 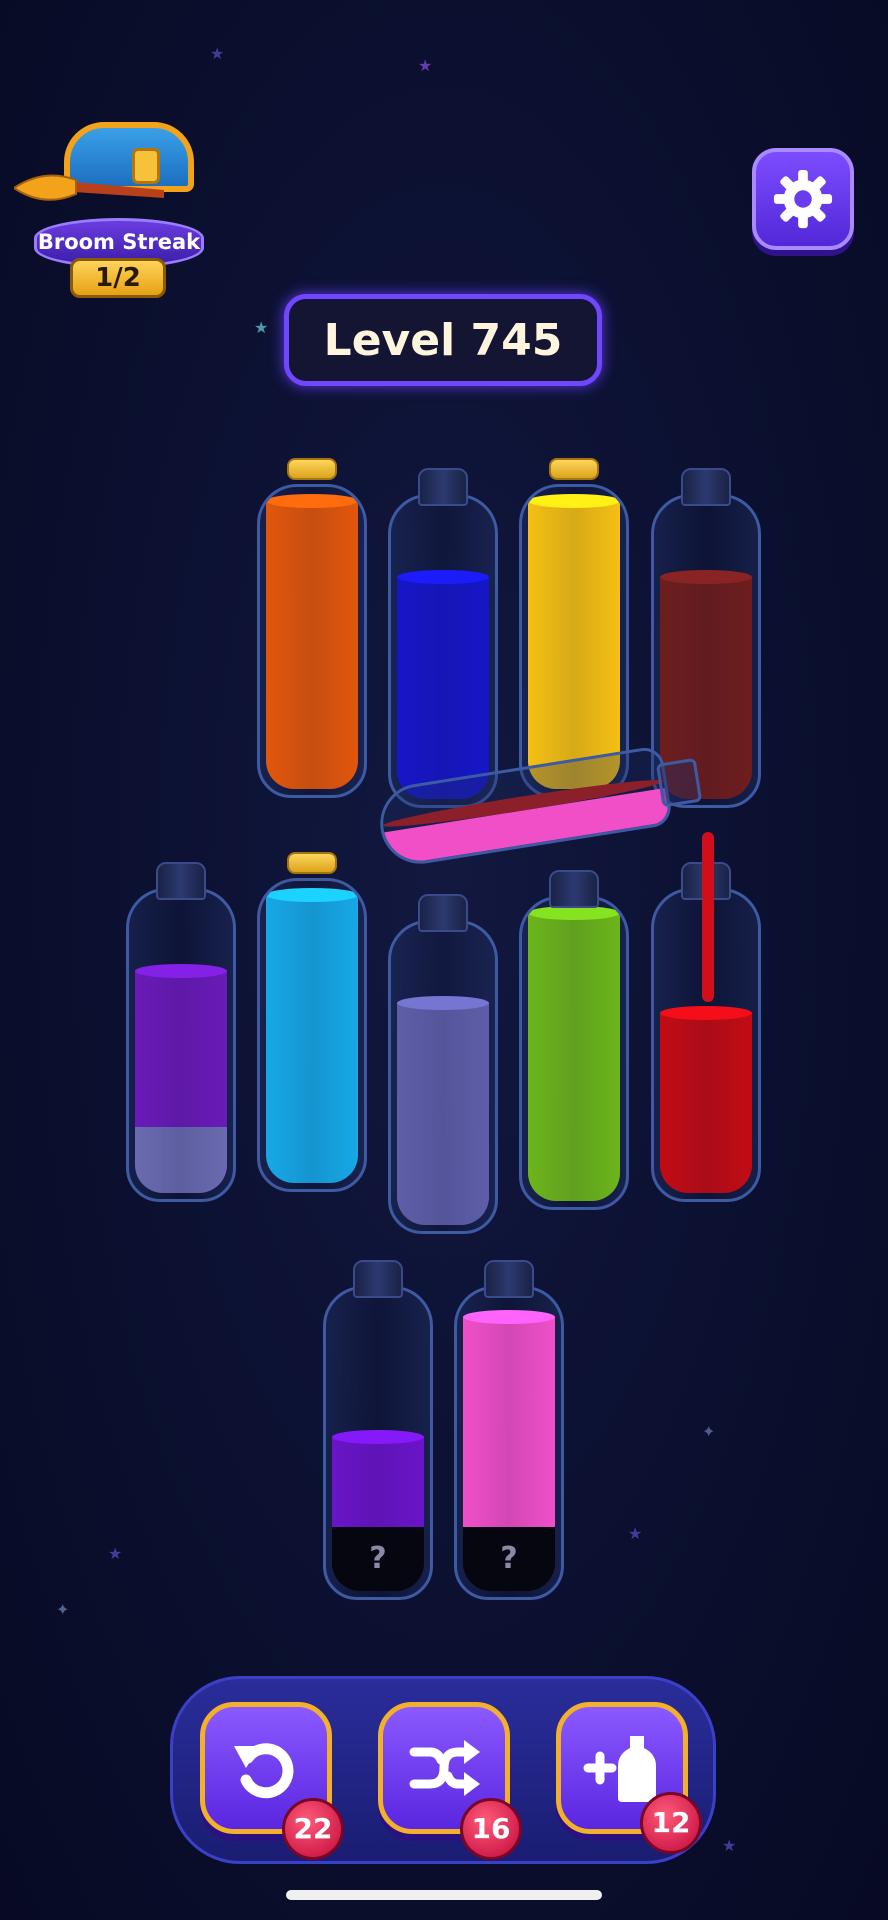 What do you see at coordinates (708, 917) in the screenshot?
I see `pour-stream` at bounding box center [708, 917].